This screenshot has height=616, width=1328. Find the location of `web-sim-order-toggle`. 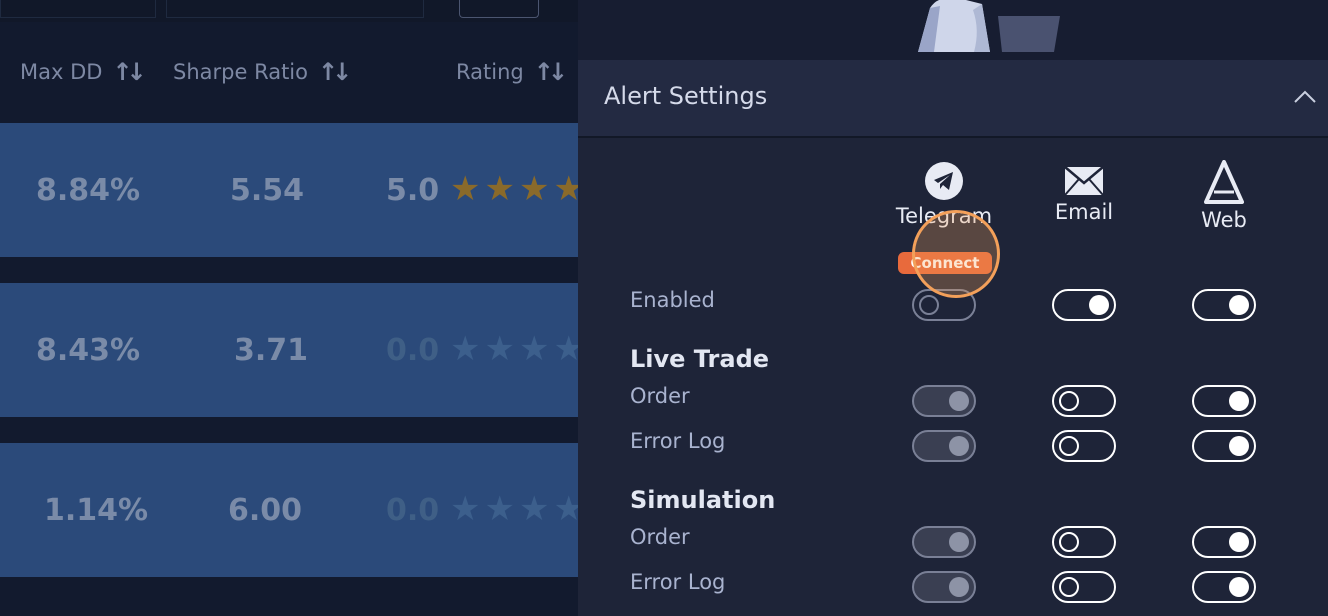

web-sim-order-toggle is located at coordinates (1224, 542).